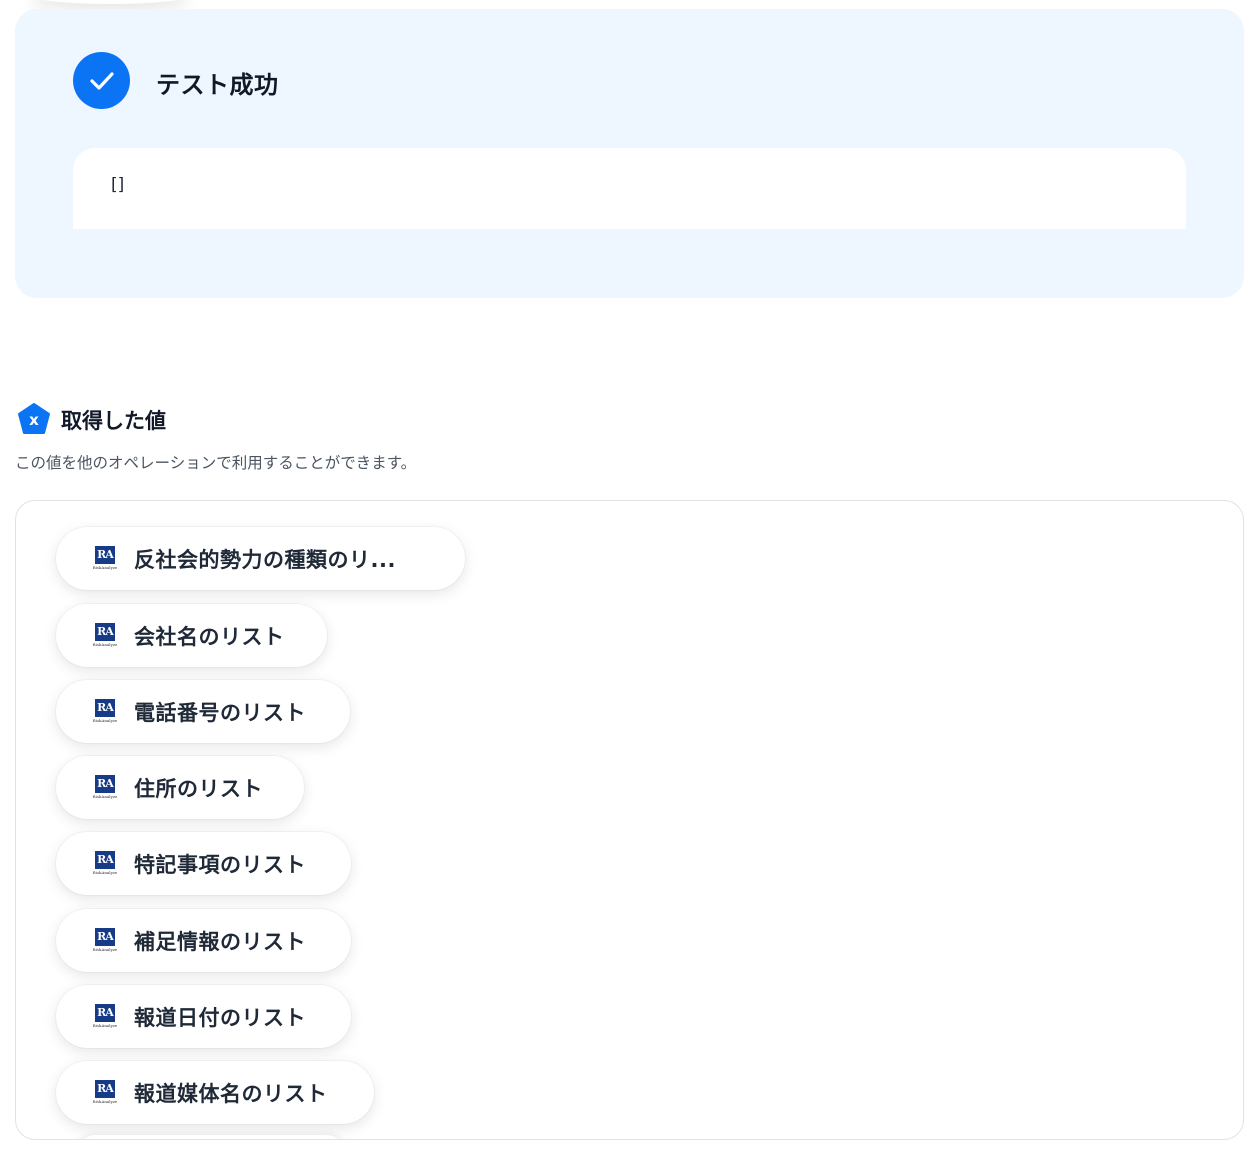 This screenshot has width=1254, height=1150. Describe the element at coordinates (220, 864) in the screenshot. I see `chip-label: 特記事項のリスト` at that location.